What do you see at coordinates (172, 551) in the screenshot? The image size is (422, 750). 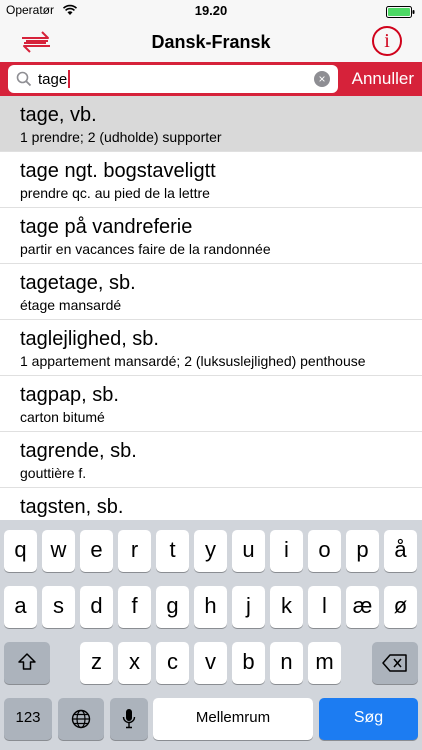 I see `key-t: t` at bounding box center [172, 551].